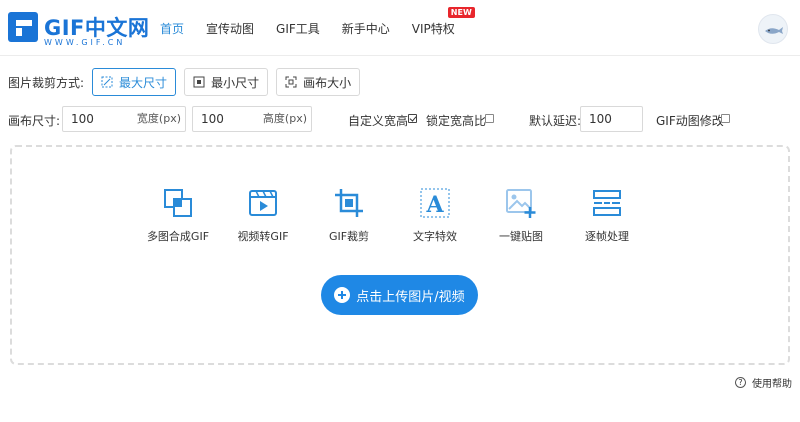  I want to click on crop-mode-label: 图片裁剪方式:, so click(46, 82).